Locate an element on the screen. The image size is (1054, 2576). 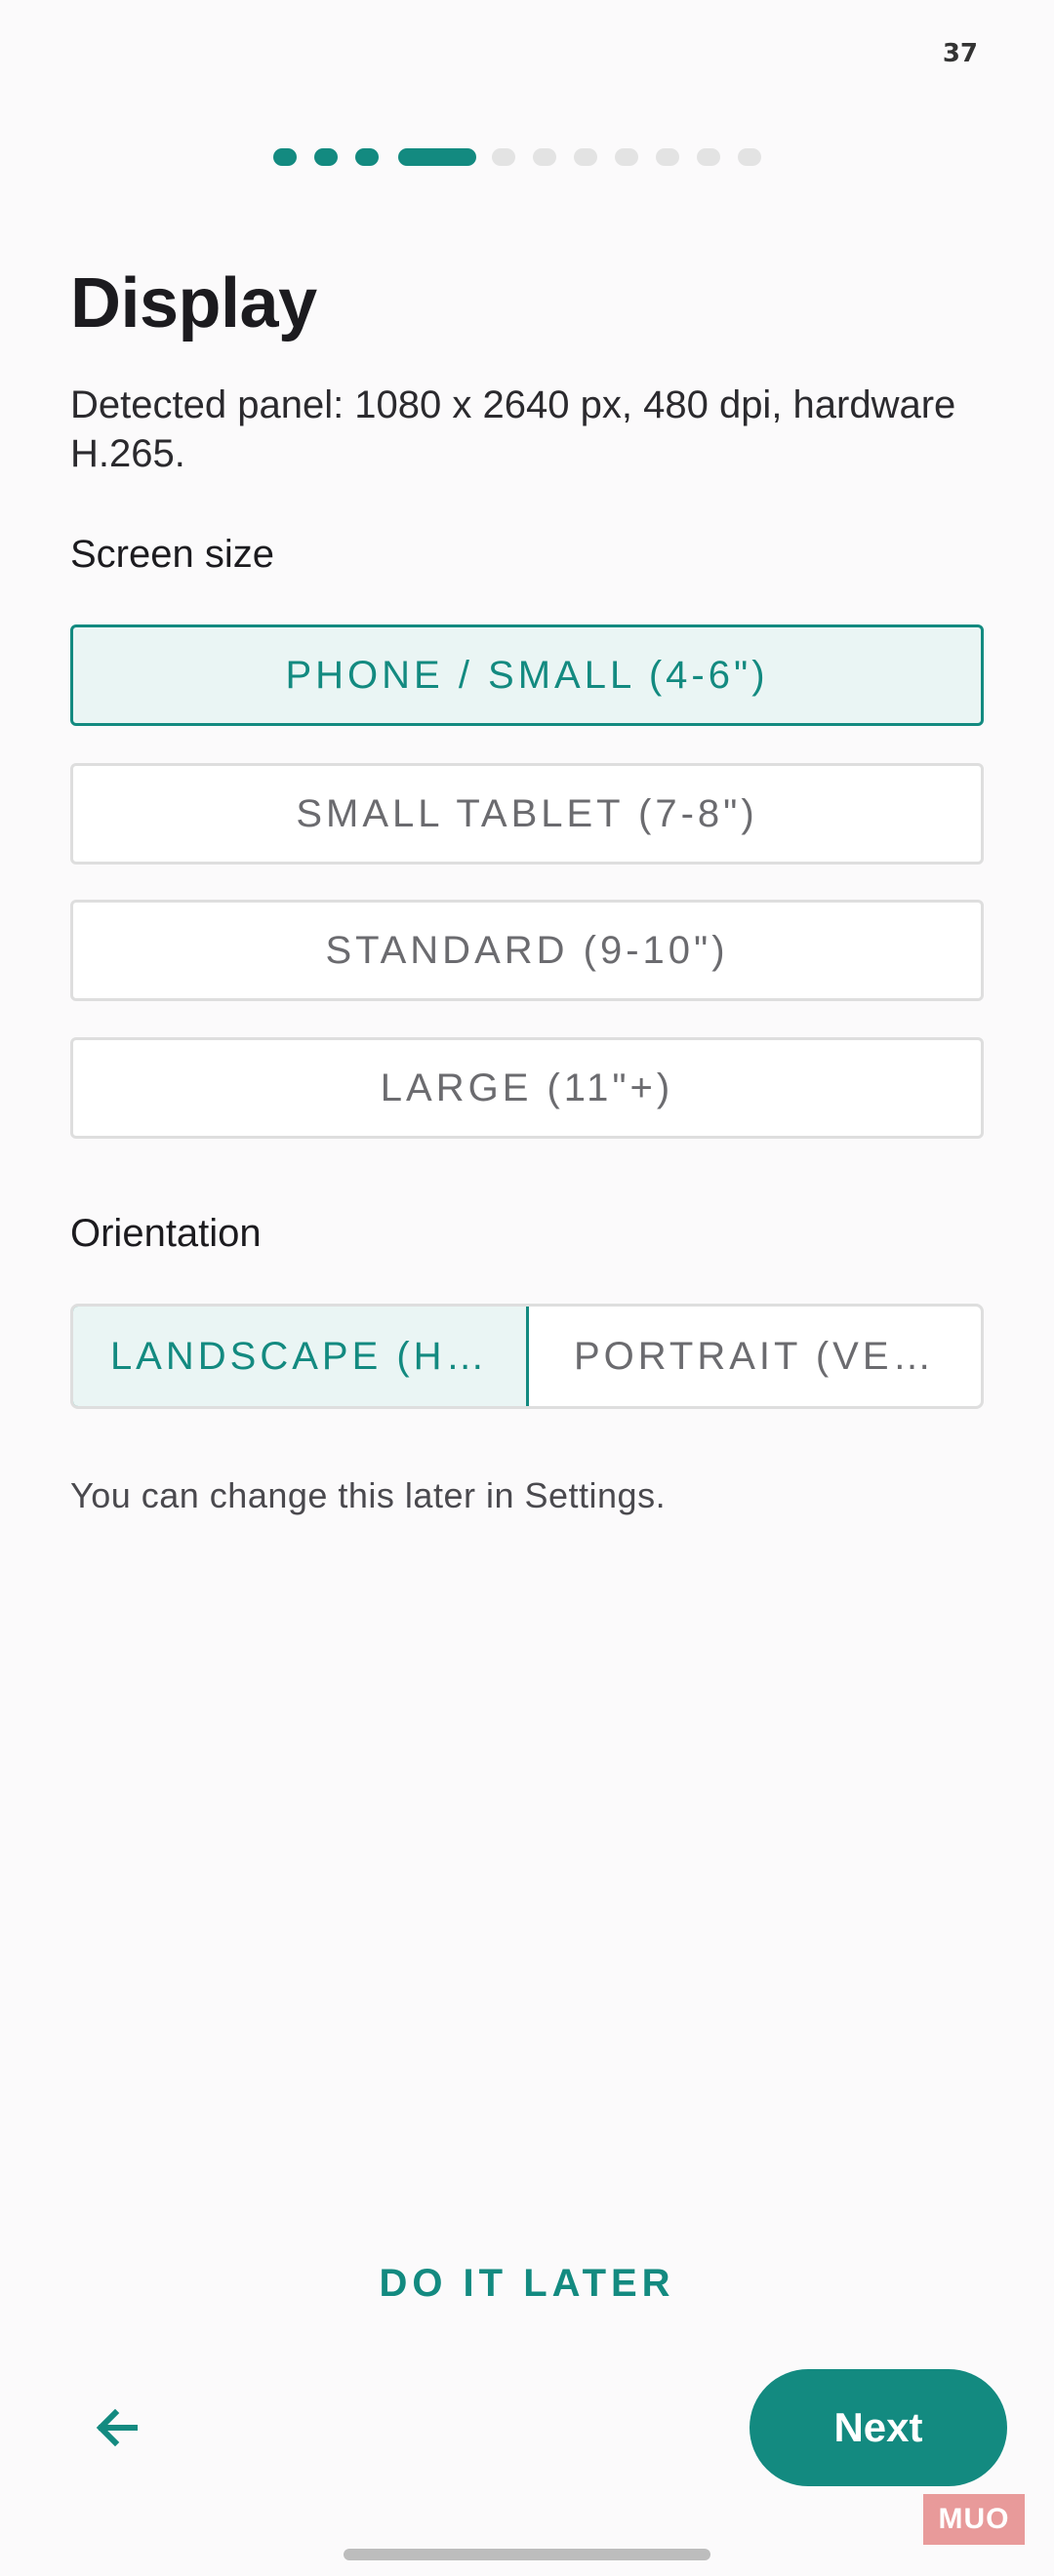
screen-size-label: Screen size is located at coordinates (172, 554).